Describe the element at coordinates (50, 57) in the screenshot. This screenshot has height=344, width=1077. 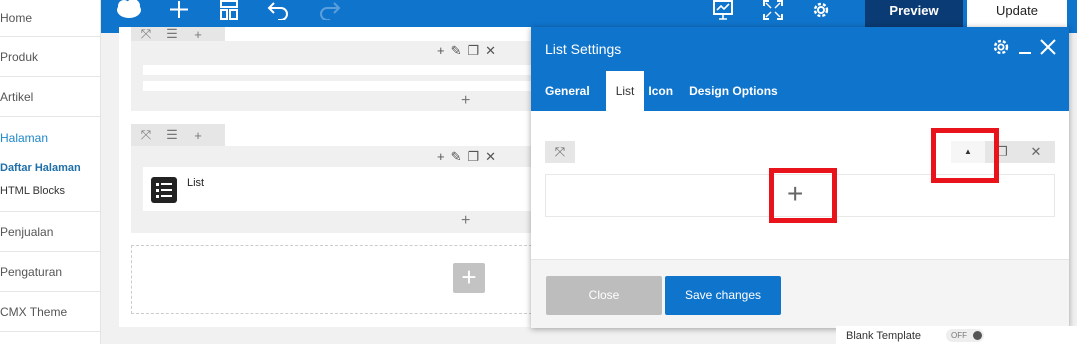
I see `sidebar-item-produk: Produk` at that location.